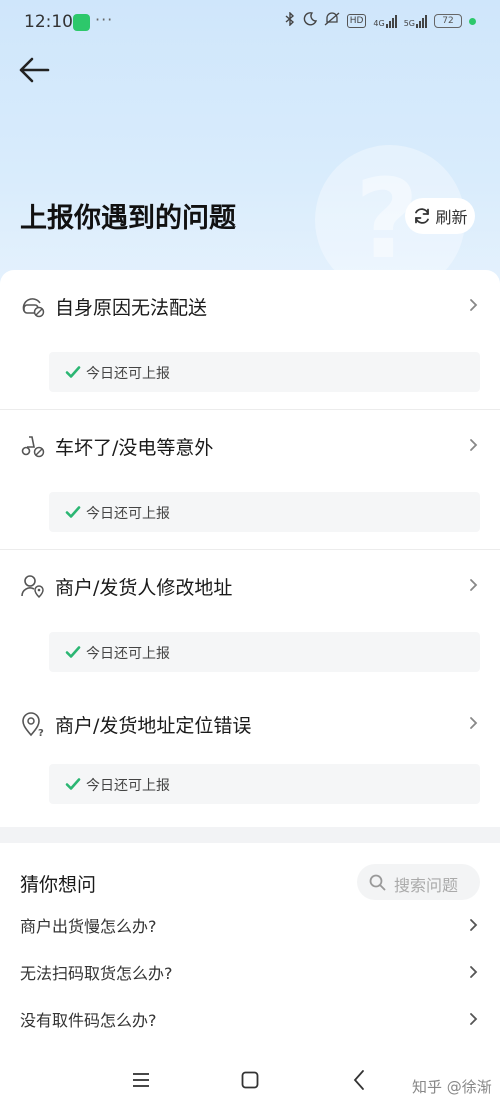  What do you see at coordinates (144, 588) in the screenshot?
I see `issue-title: 商户/发货人修改地址` at bounding box center [144, 588].